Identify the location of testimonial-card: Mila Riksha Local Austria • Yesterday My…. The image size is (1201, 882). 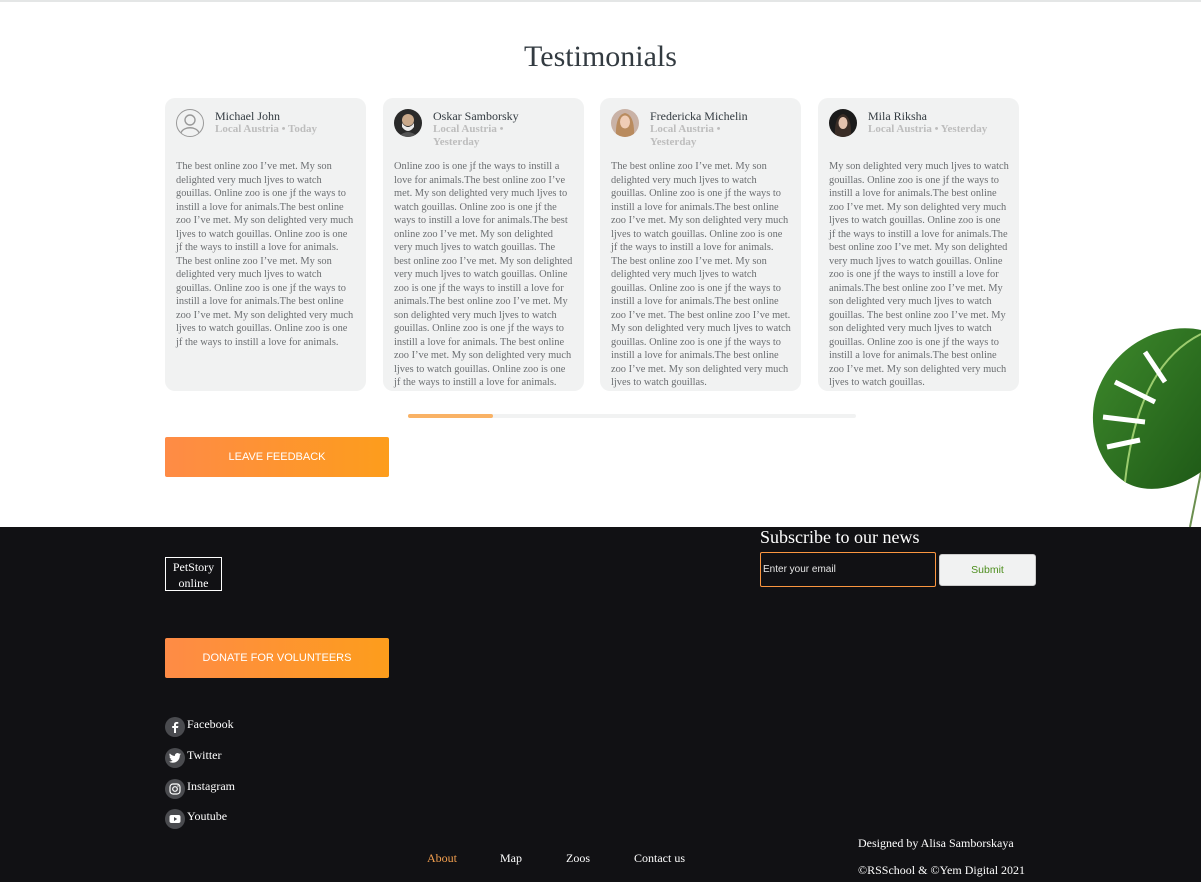
(918, 244).